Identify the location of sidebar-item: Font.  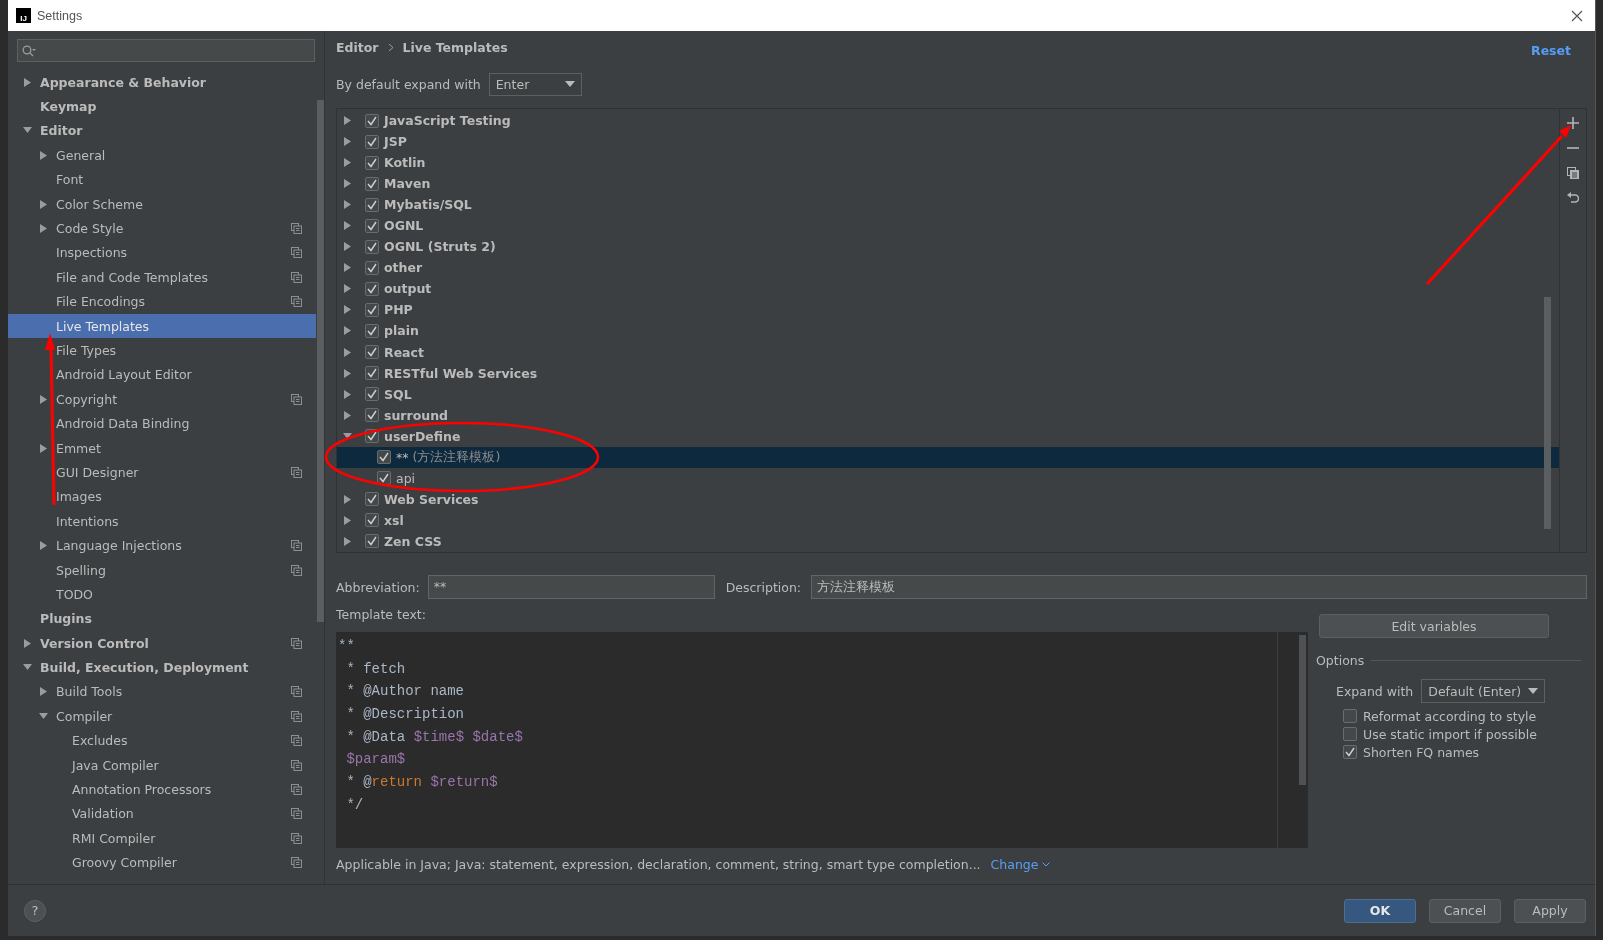
(162, 179).